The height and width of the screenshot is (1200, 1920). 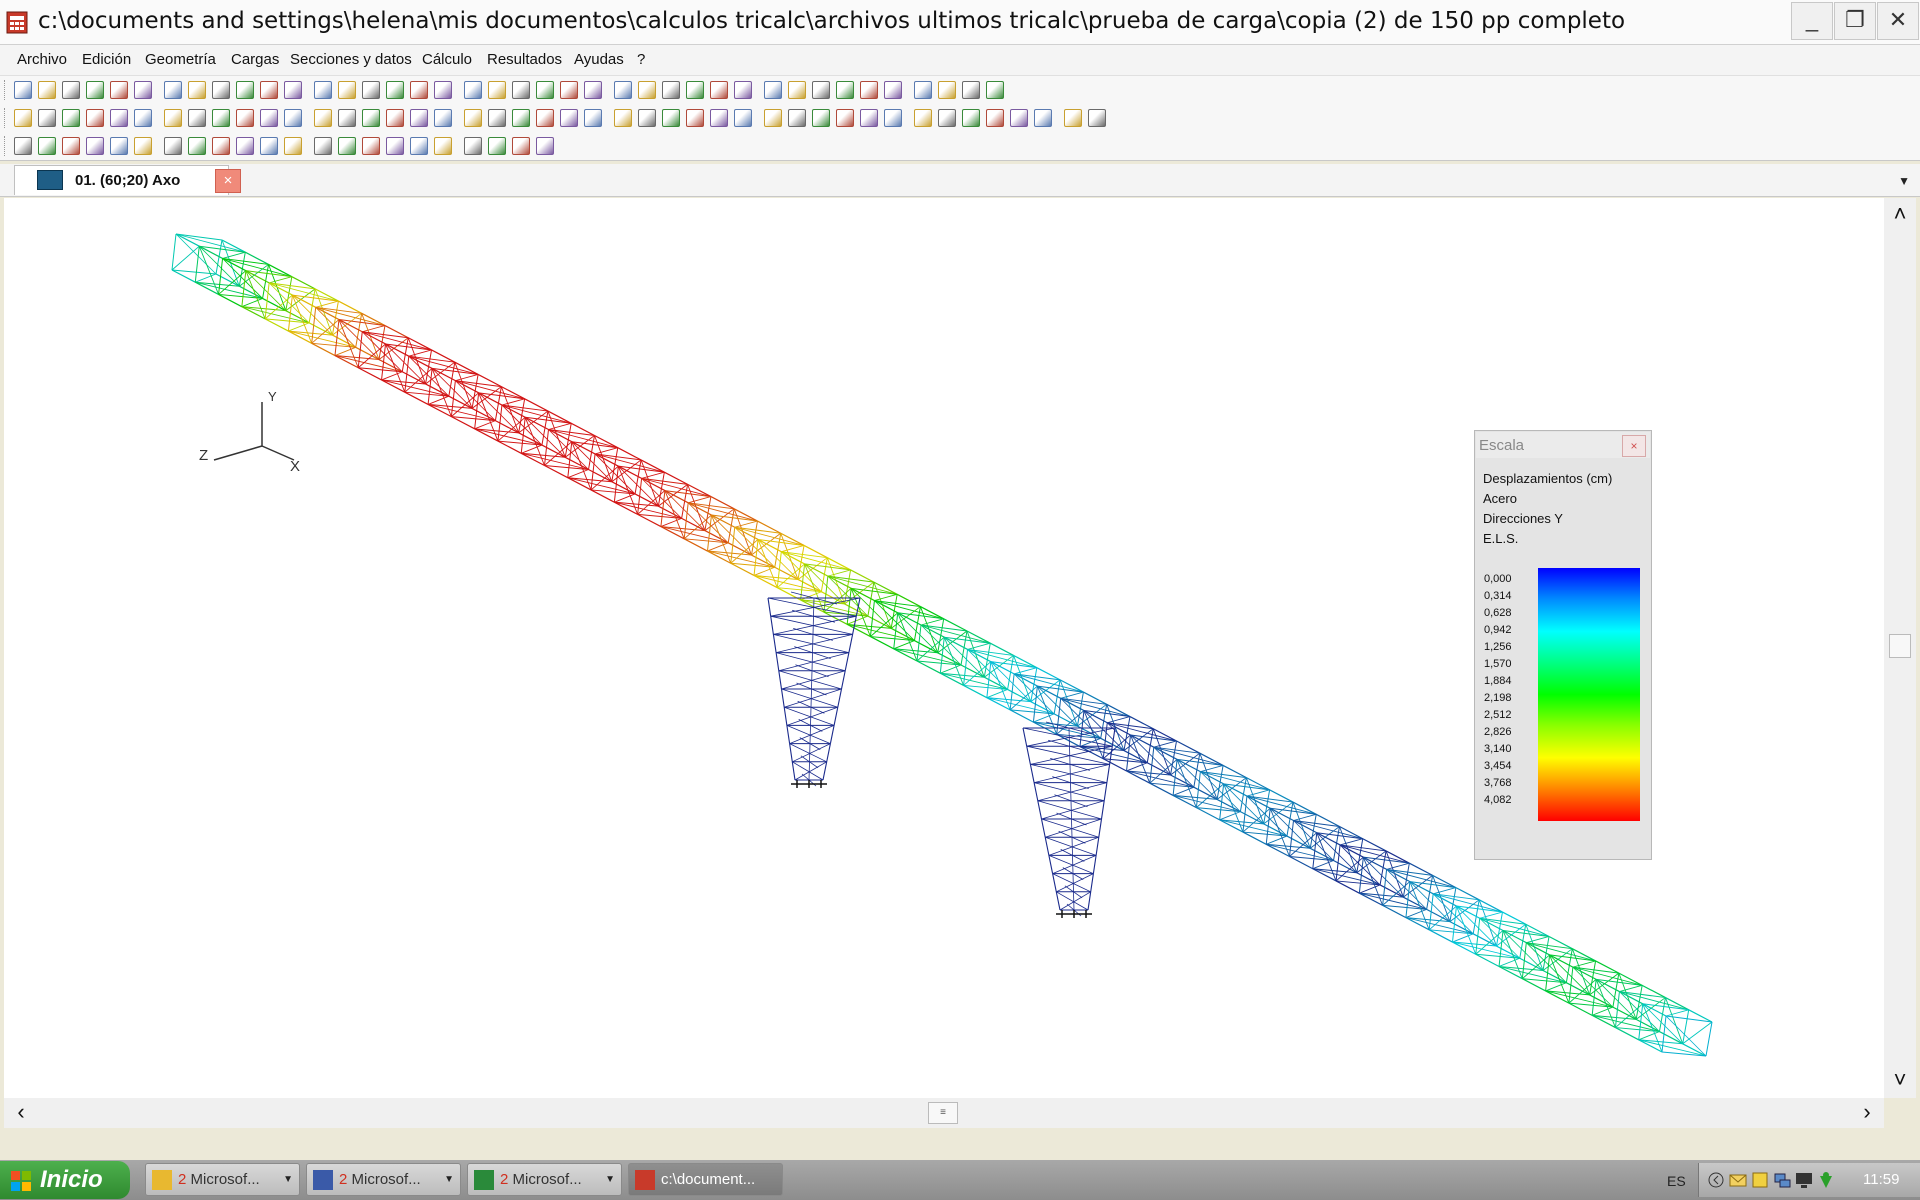 What do you see at coordinates (221, 118) in the screenshot?
I see `mirror-icon` at bounding box center [221, 118].